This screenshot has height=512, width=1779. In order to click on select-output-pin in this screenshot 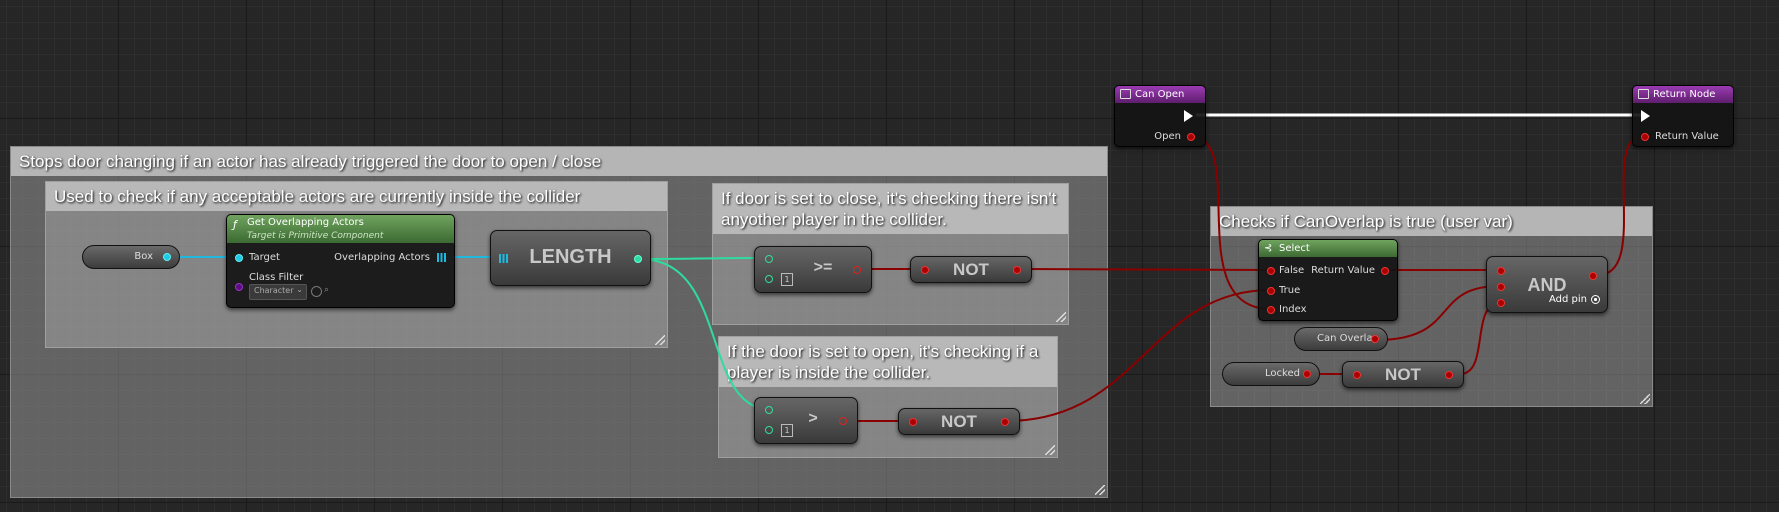, I will do `click(1385, 271)`.